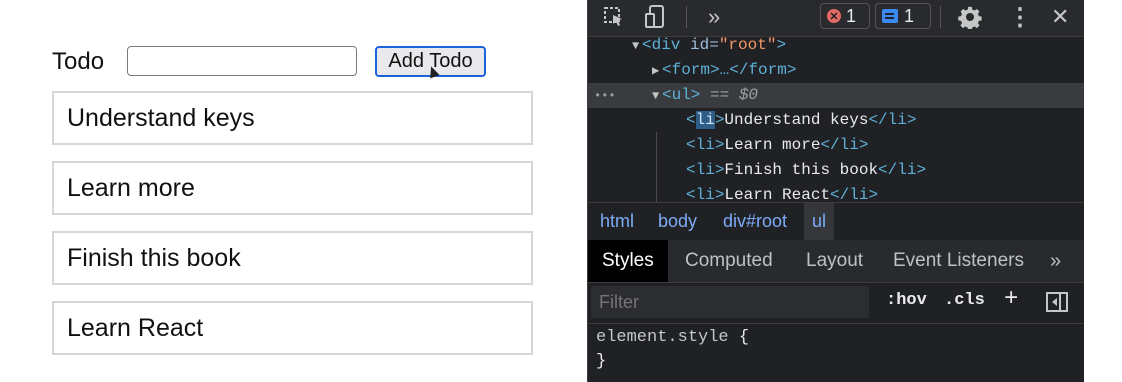  I want to click on element-style-rule: element.style {, so click(672, 337).